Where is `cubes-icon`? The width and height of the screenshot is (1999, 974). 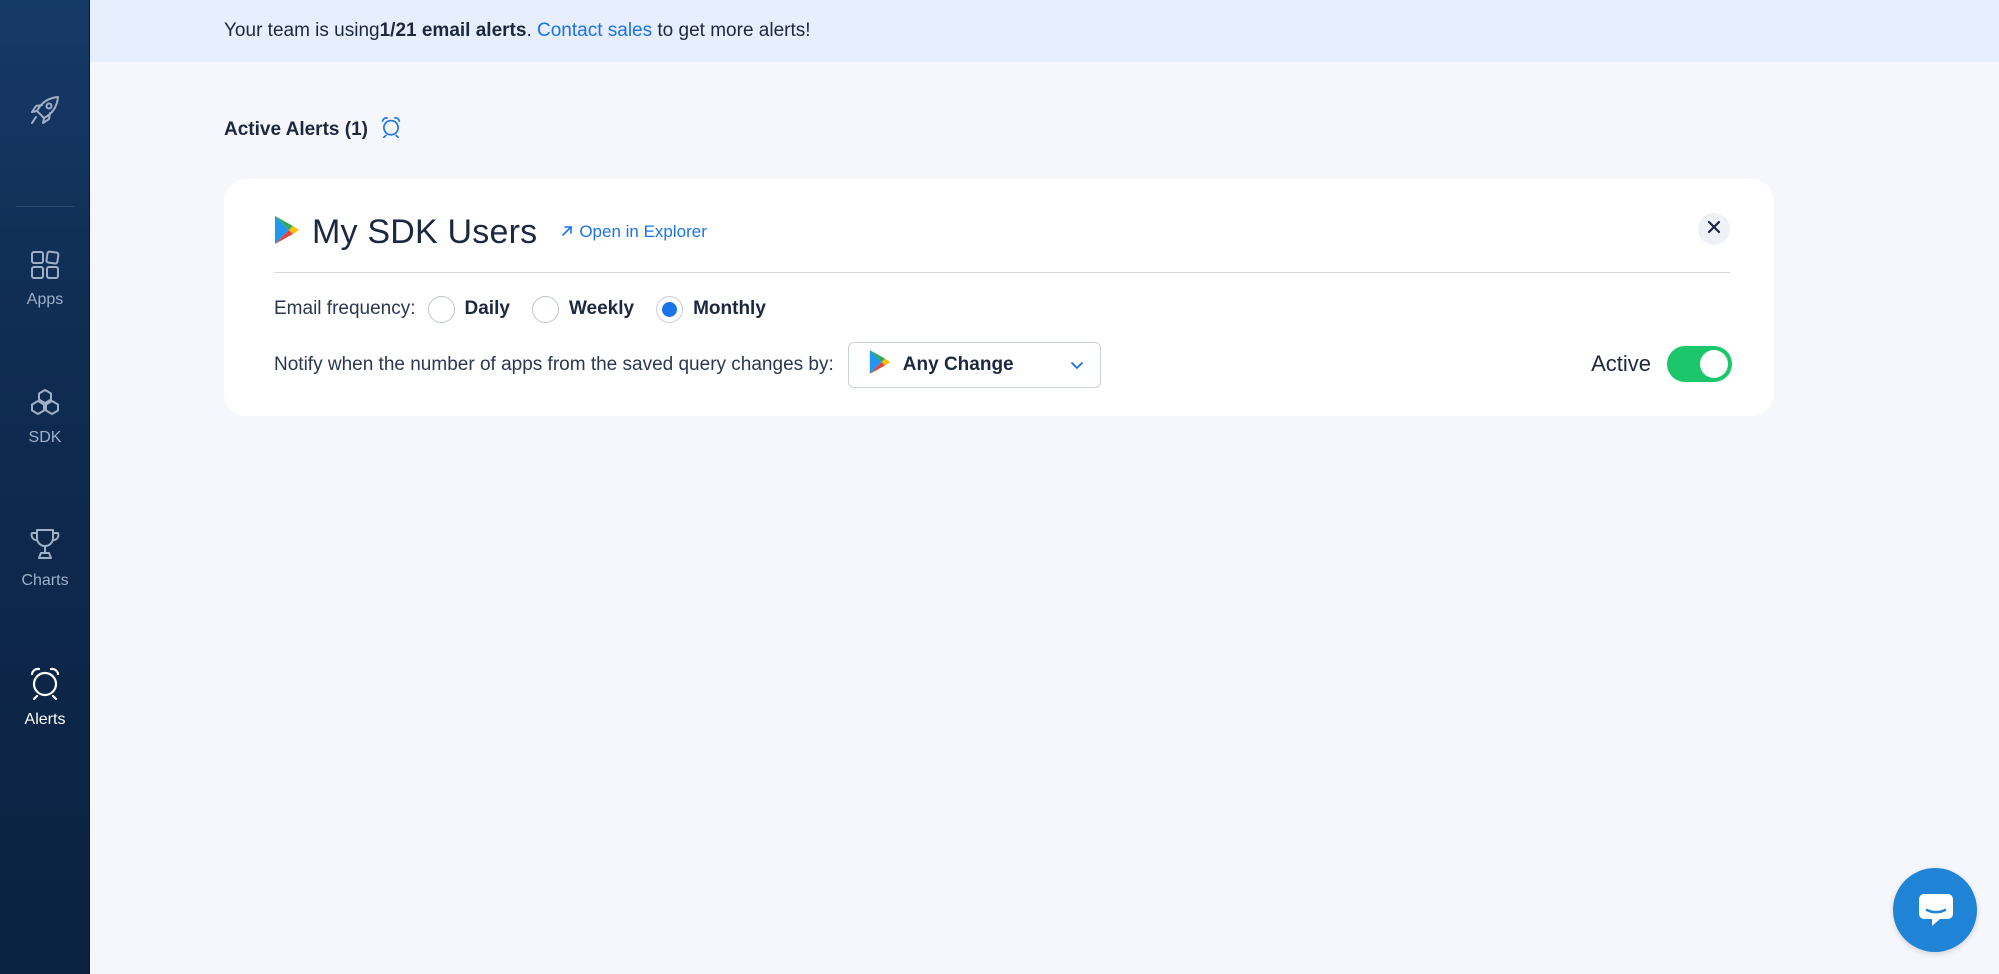
cubes-icon is located at coordinates (45, 405).